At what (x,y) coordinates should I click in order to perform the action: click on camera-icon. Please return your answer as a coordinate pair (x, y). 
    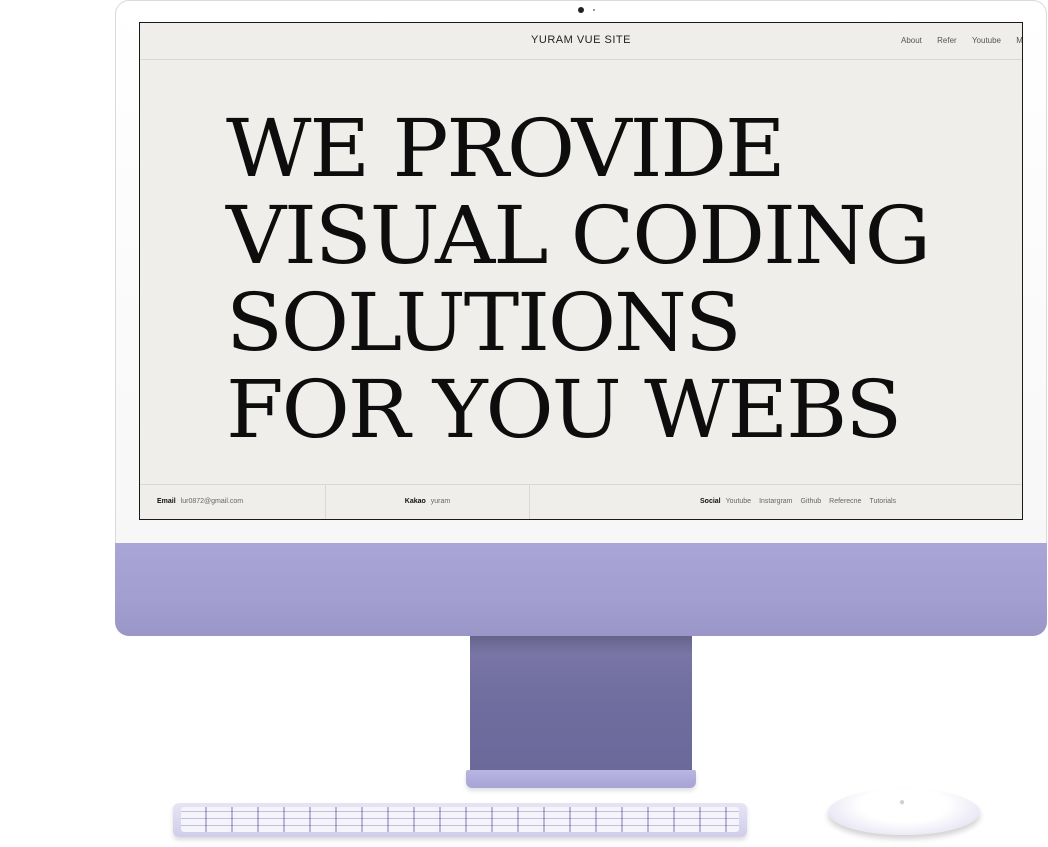
    Looking at the image, I should click on (581, 10).